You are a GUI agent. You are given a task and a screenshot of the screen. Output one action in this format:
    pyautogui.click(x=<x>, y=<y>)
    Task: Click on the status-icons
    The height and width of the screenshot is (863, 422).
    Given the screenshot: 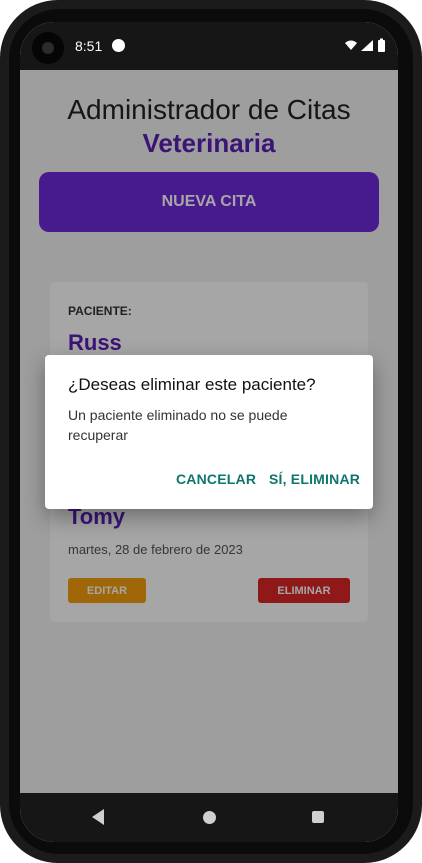 What is the action you would take?
    pyautogui.click(x=365, y=45)
    